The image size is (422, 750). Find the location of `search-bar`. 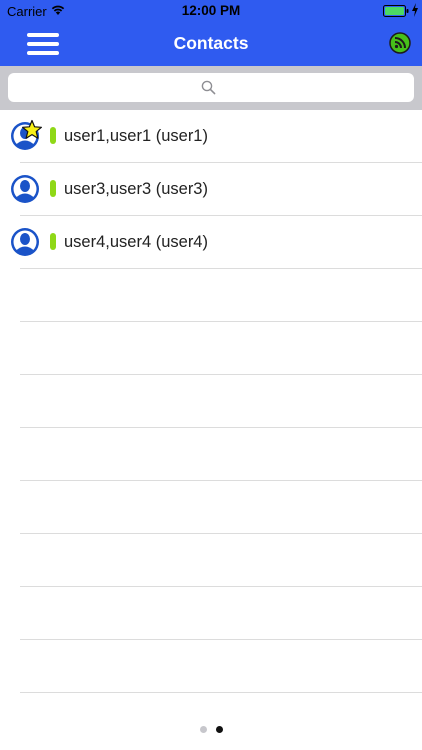

search-bar is located at coordinates (211, 88).